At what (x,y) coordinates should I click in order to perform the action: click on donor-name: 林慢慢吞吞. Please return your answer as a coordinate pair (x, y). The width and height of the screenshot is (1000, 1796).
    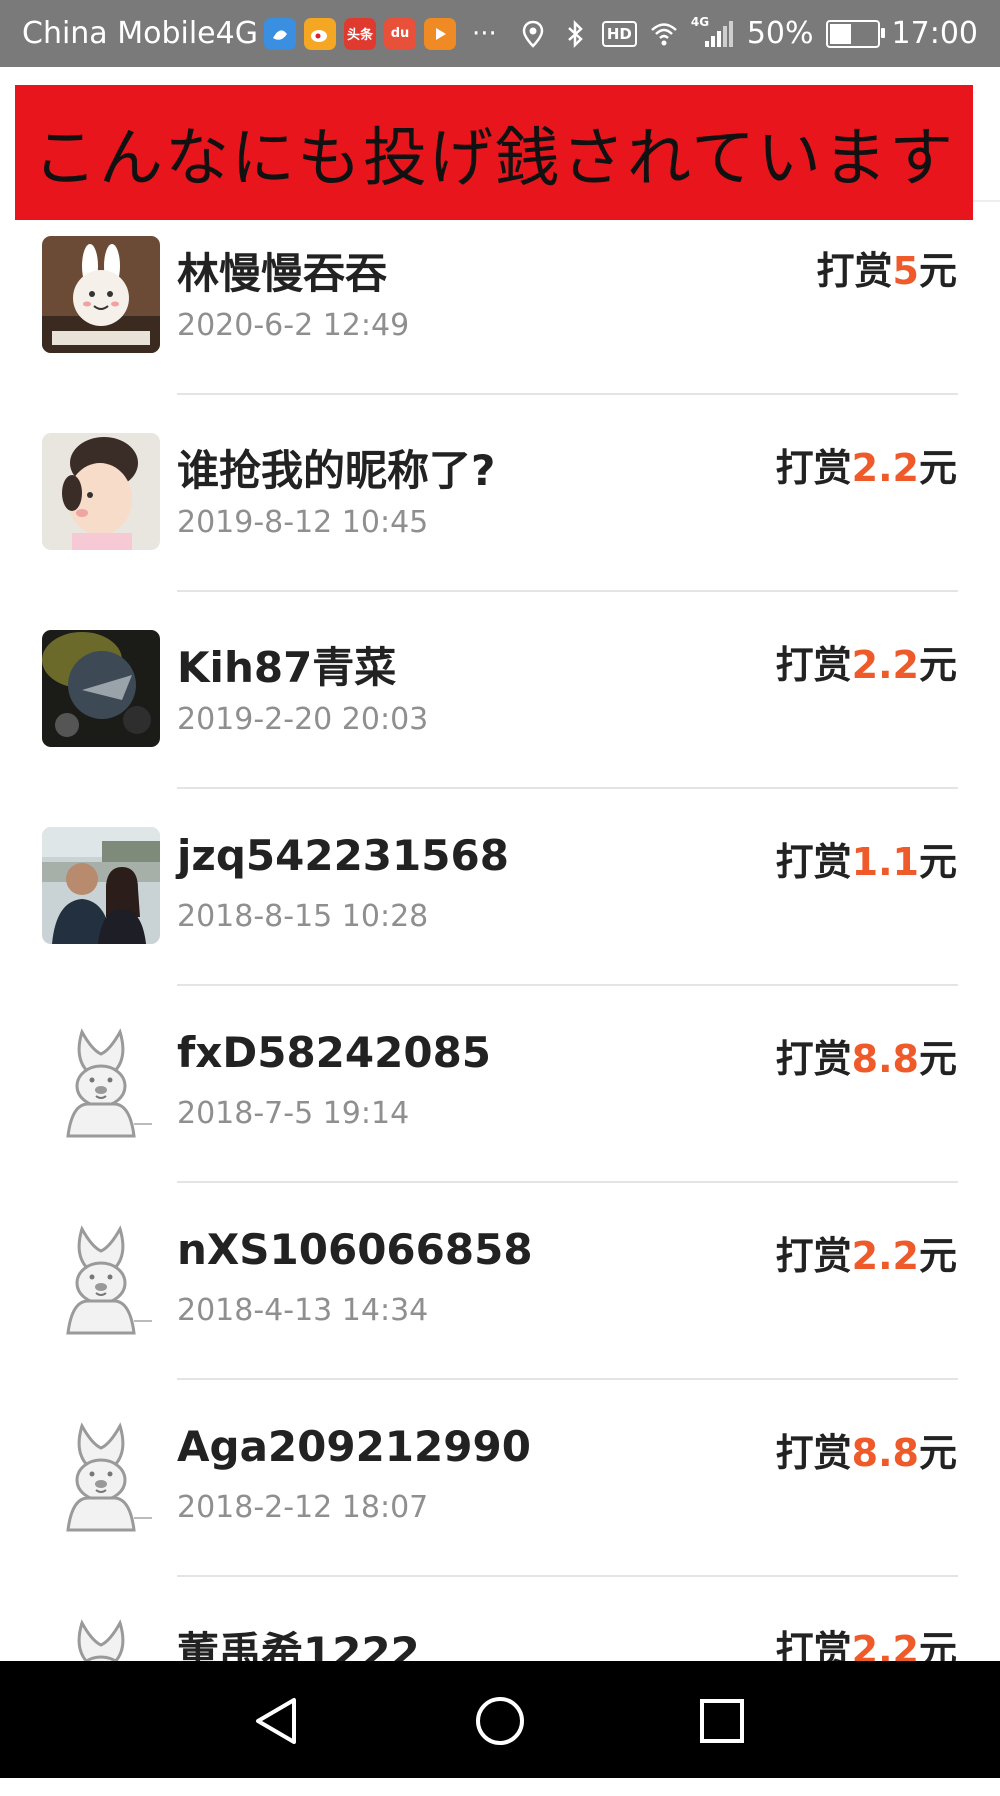
    Looking at the image, I should click on (282, 273).